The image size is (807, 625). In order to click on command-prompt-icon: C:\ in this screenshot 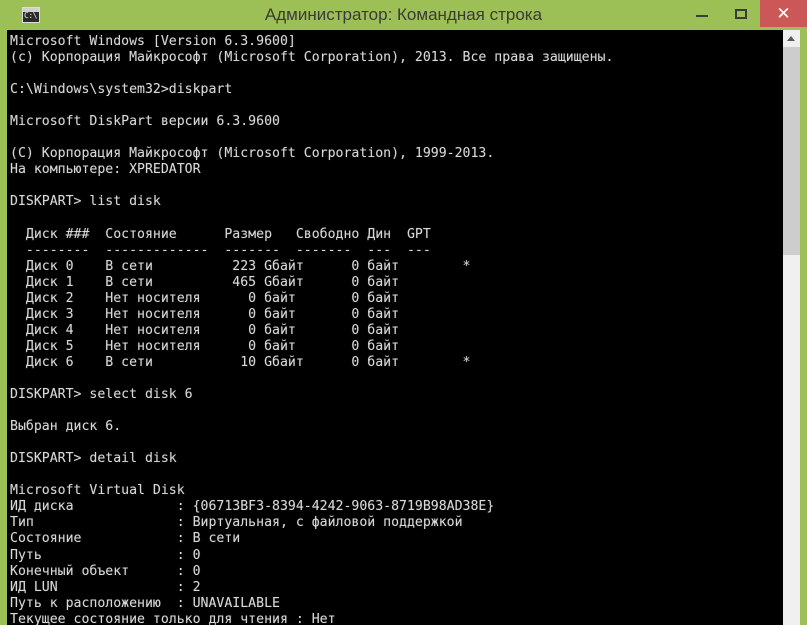, I will do `click(31, 15)`.